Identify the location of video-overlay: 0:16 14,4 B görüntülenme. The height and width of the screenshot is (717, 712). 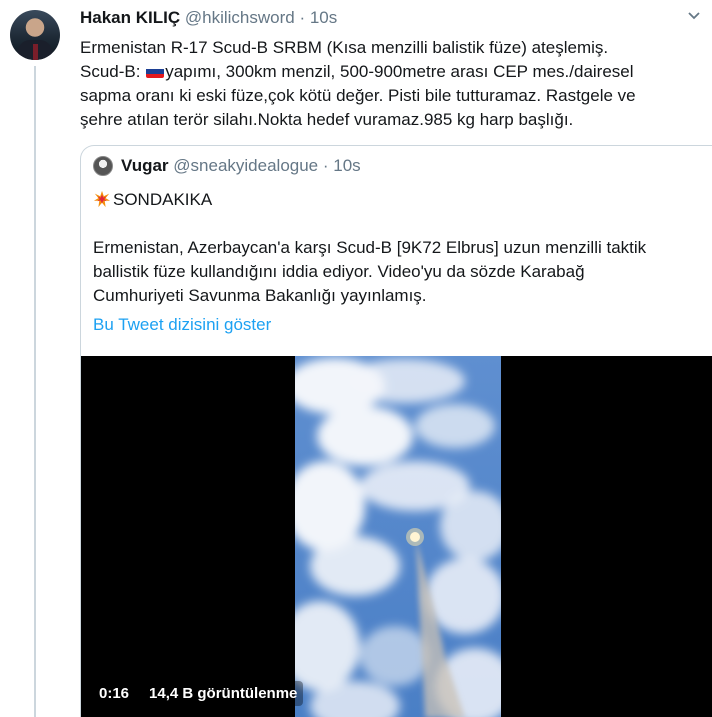
(198, 693).